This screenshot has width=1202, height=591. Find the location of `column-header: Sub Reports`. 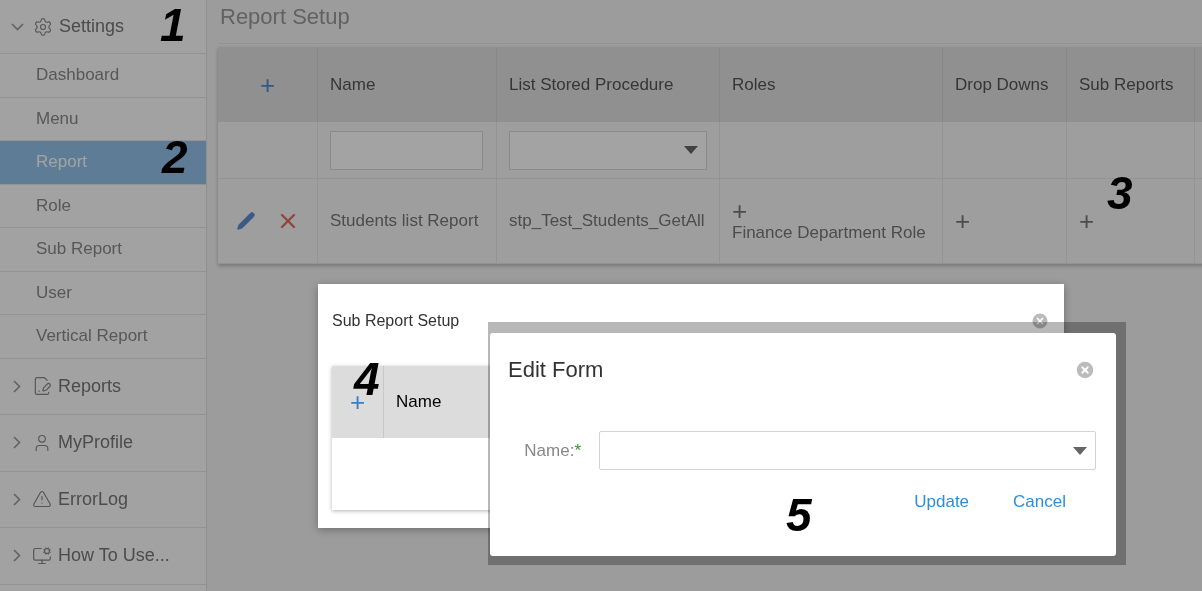

column-header: Sub Reports is located at coordinates (1131, 84).